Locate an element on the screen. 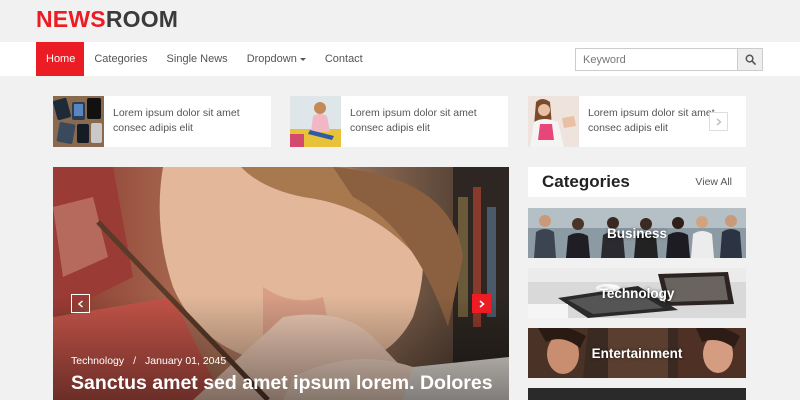  ticker-next-button is located at coordinates (718, 121).